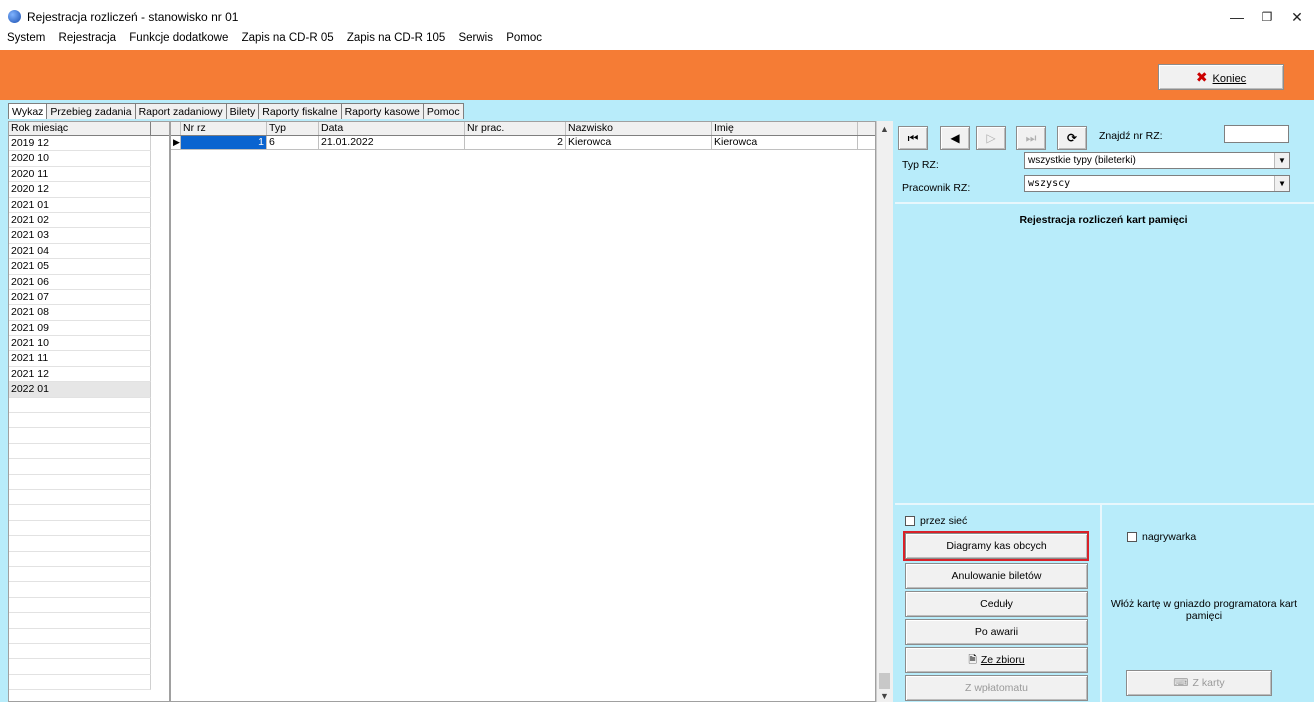  Describe the element at coordinates (80, 159) in the screenshot. I see `list-item: 2020 10` at that location.